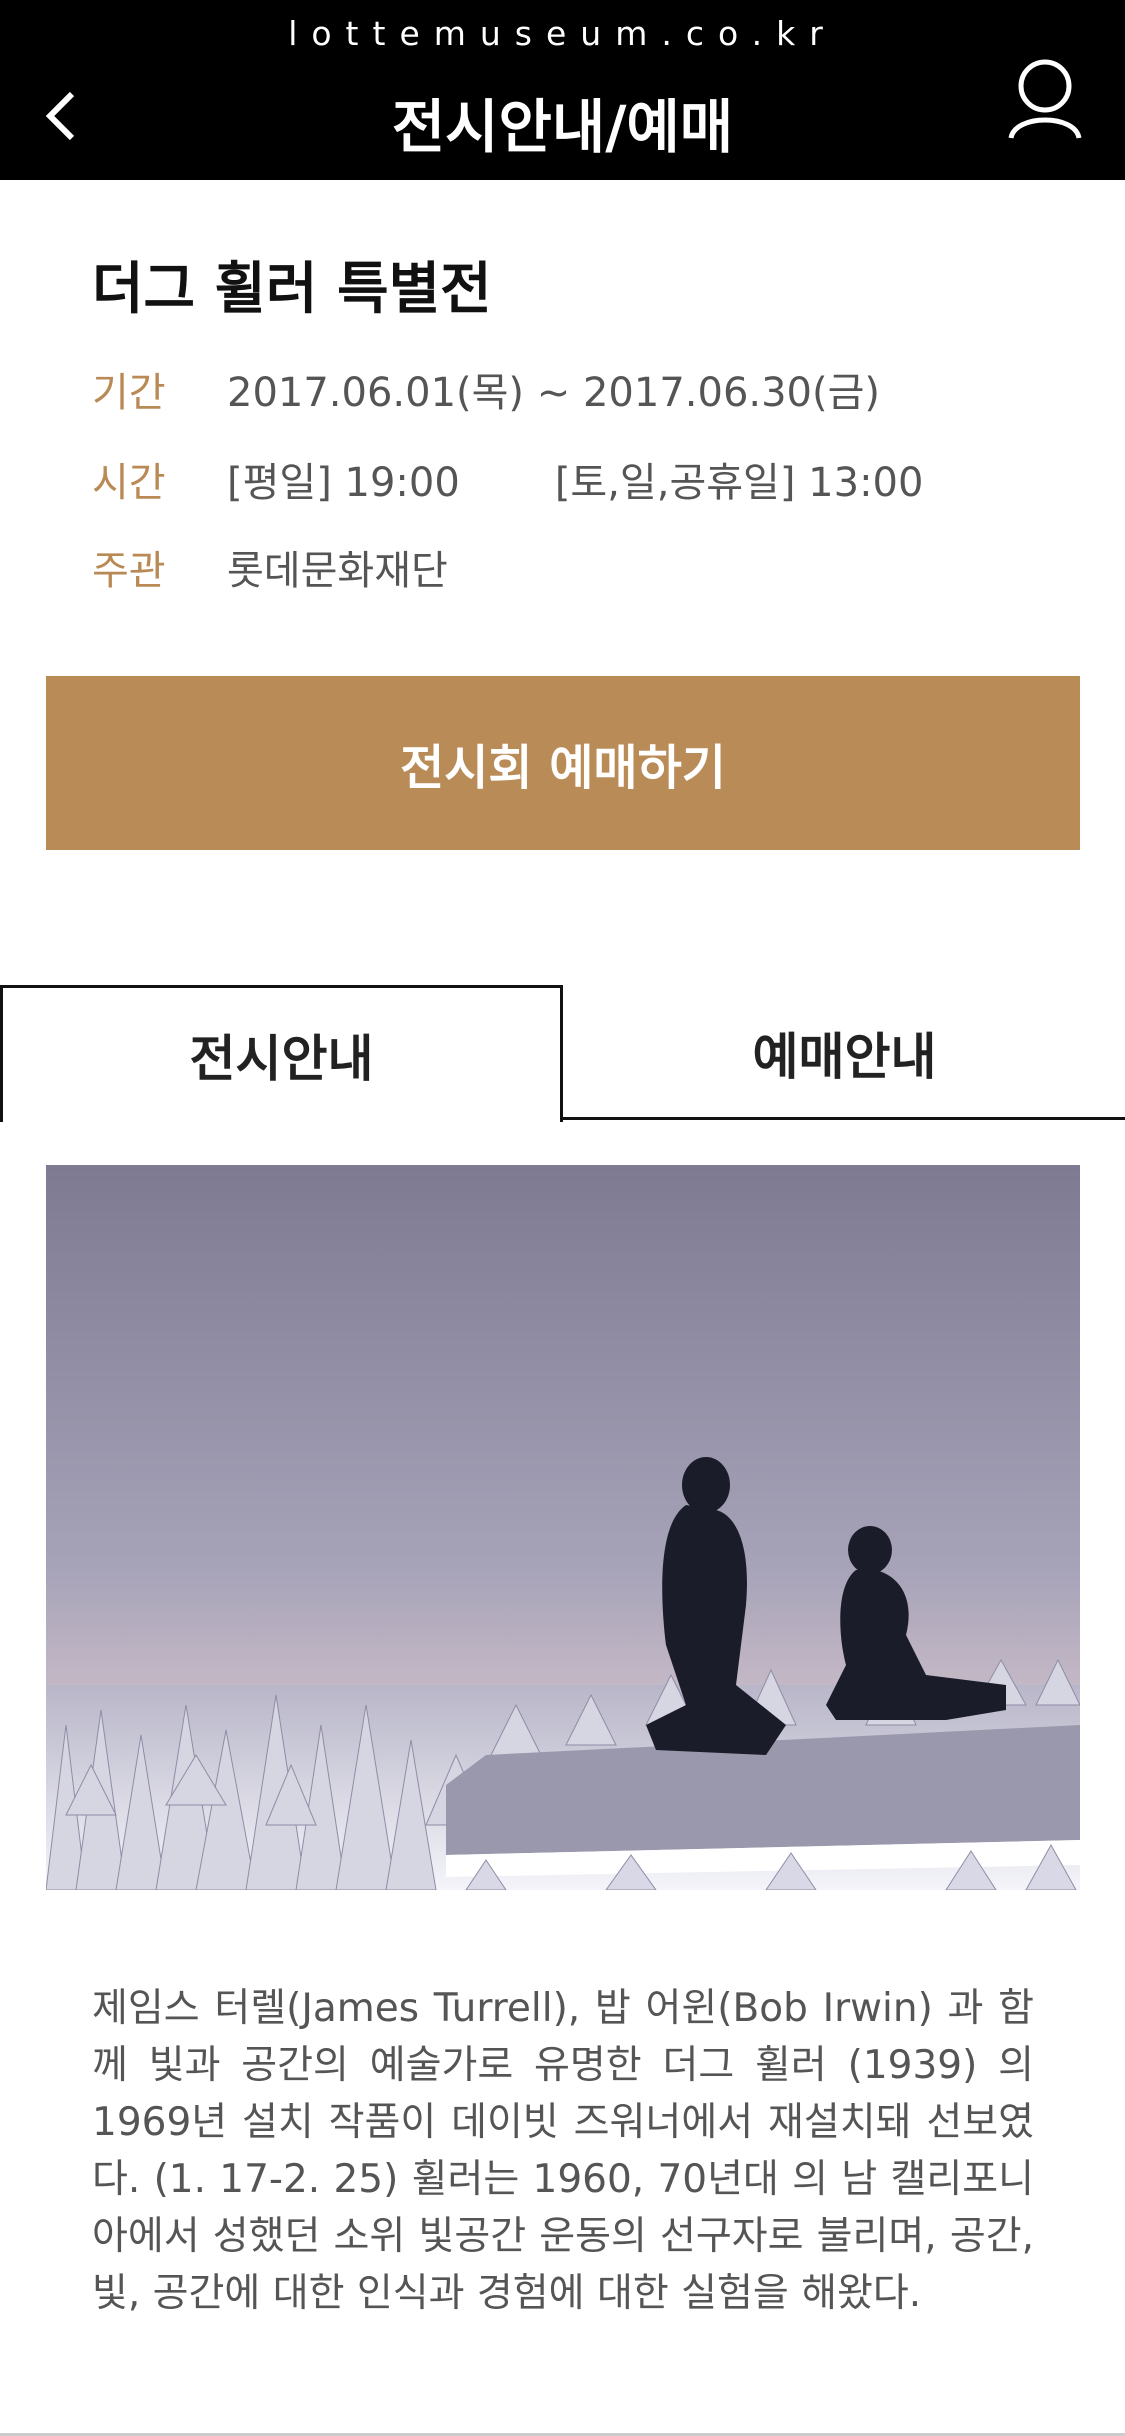 The width and height of the screenshot is (1125, 2436). What do you see at coordinates (129, 483) in the screenshot?
I see `time-label: 시간` at bounding box center [129, 483].